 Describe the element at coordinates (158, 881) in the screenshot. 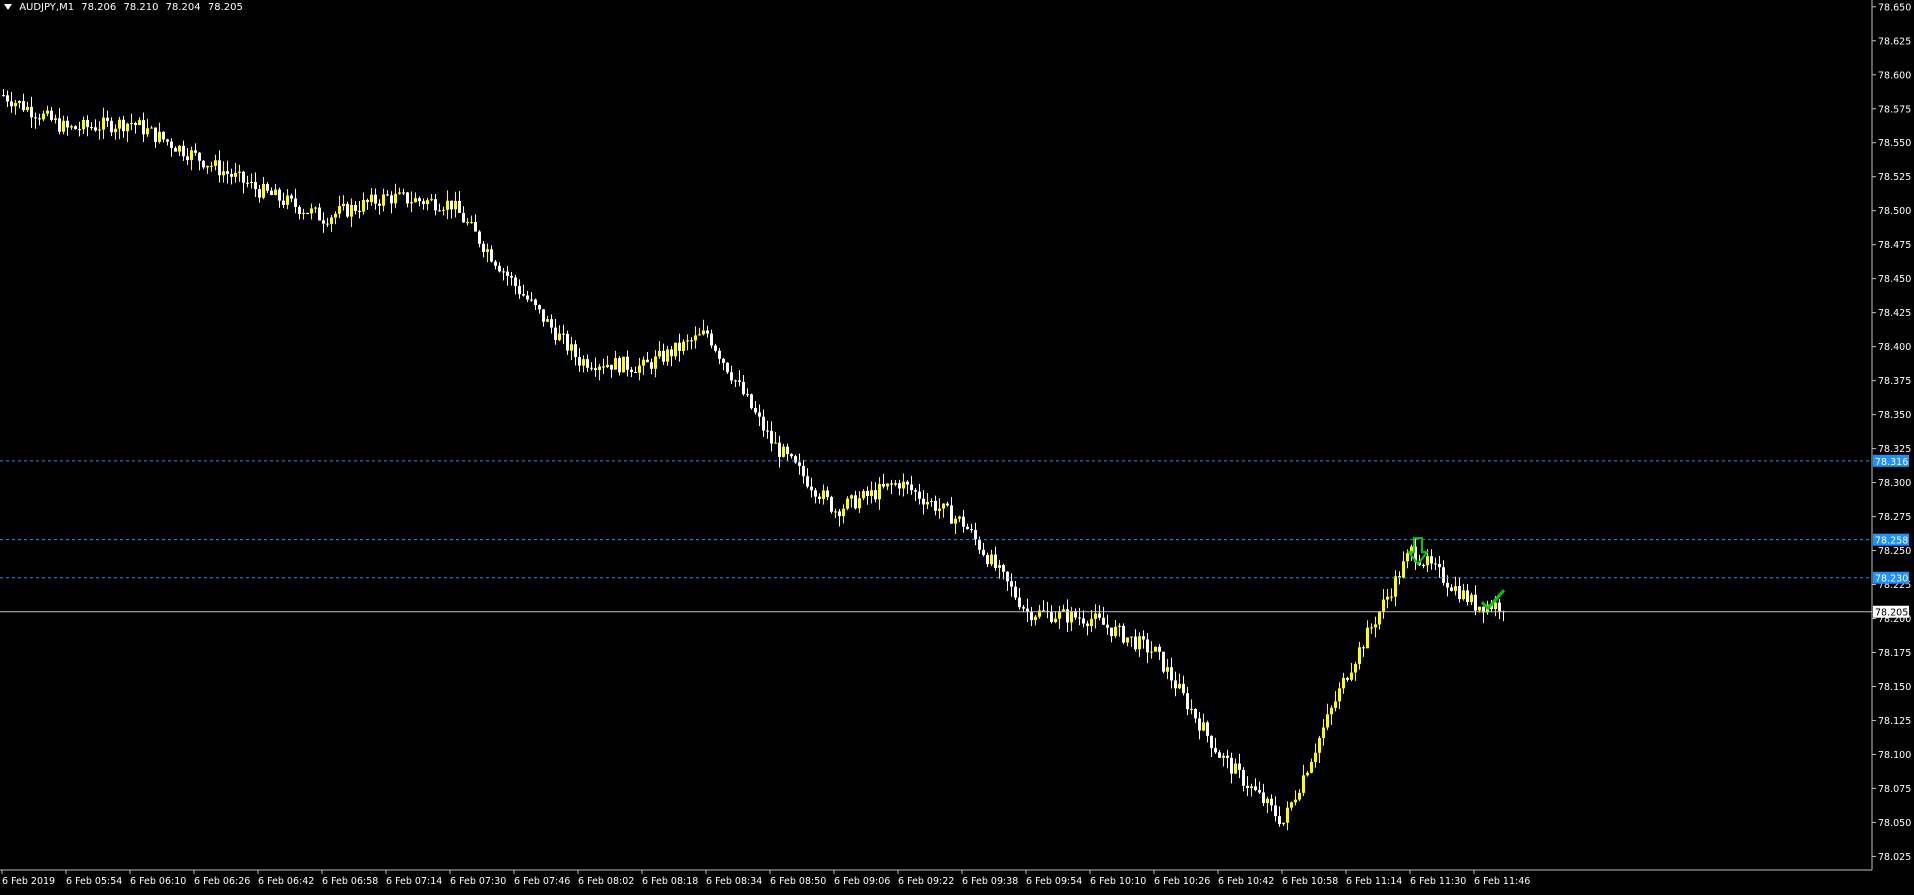

I see `x-tick-label: 6 Feb 06:10` at that location.